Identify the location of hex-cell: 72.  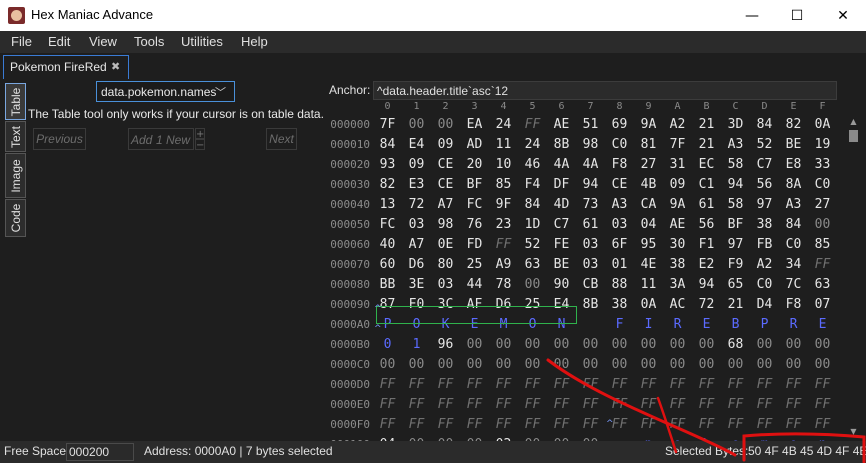
(706, 305).